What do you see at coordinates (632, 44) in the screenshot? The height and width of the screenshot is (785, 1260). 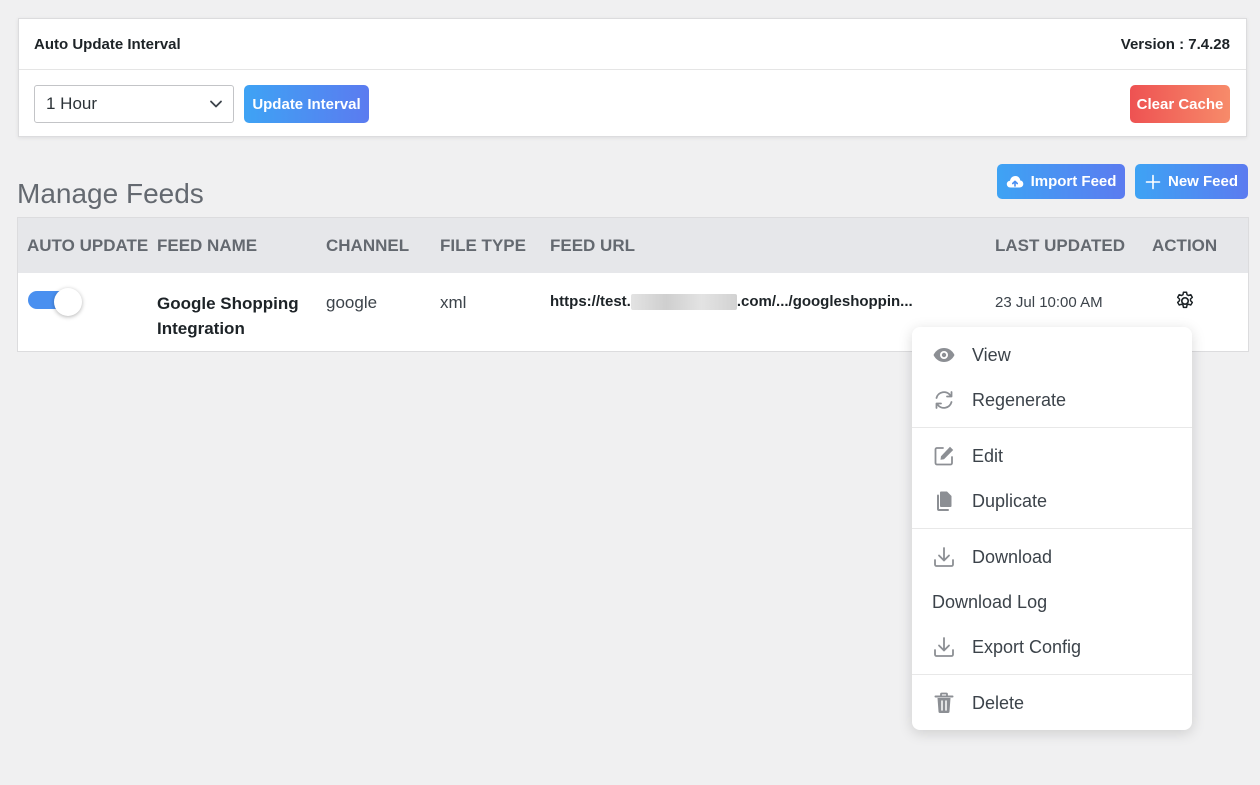 I see `card-header: Auto Update Interval Version : 7.4.28` at bounding box center [632, 44].